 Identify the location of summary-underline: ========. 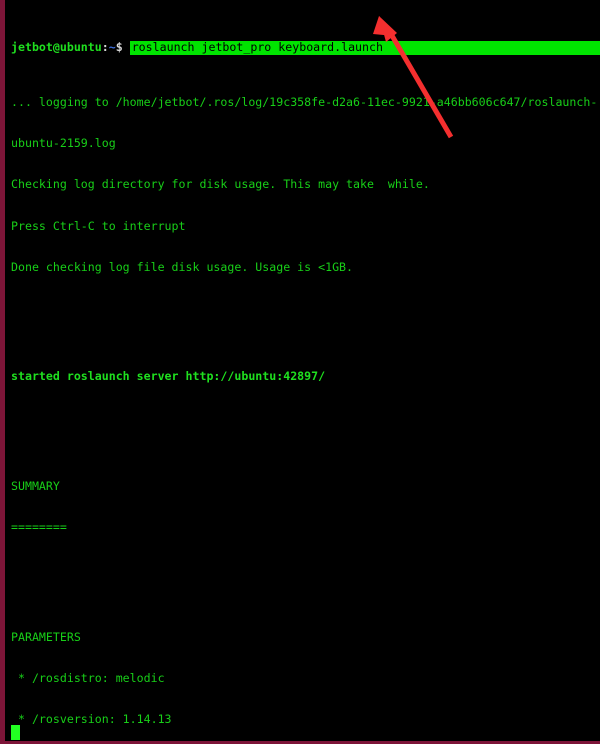
(39, 527).